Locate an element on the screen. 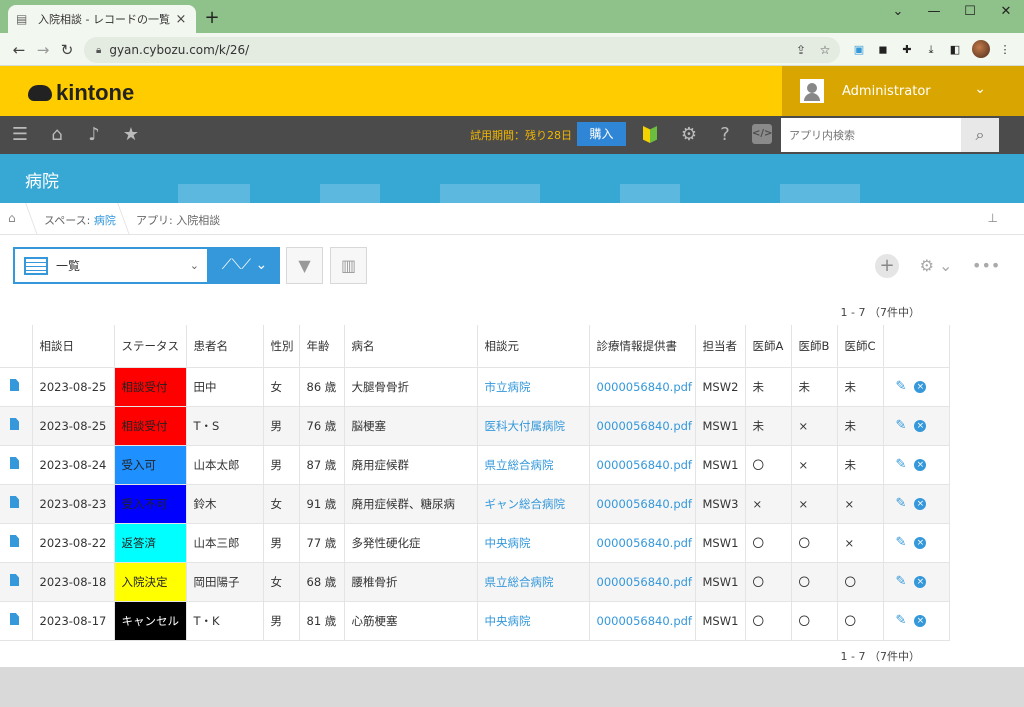 The image size is (1024, 707). app-search-input is located at coordinates (871, 135).